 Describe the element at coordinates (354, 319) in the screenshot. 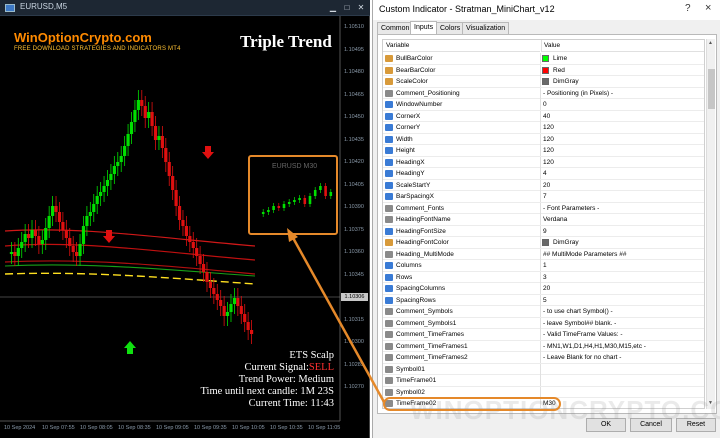

I see `price-tick-label: 1.10315` at that location.